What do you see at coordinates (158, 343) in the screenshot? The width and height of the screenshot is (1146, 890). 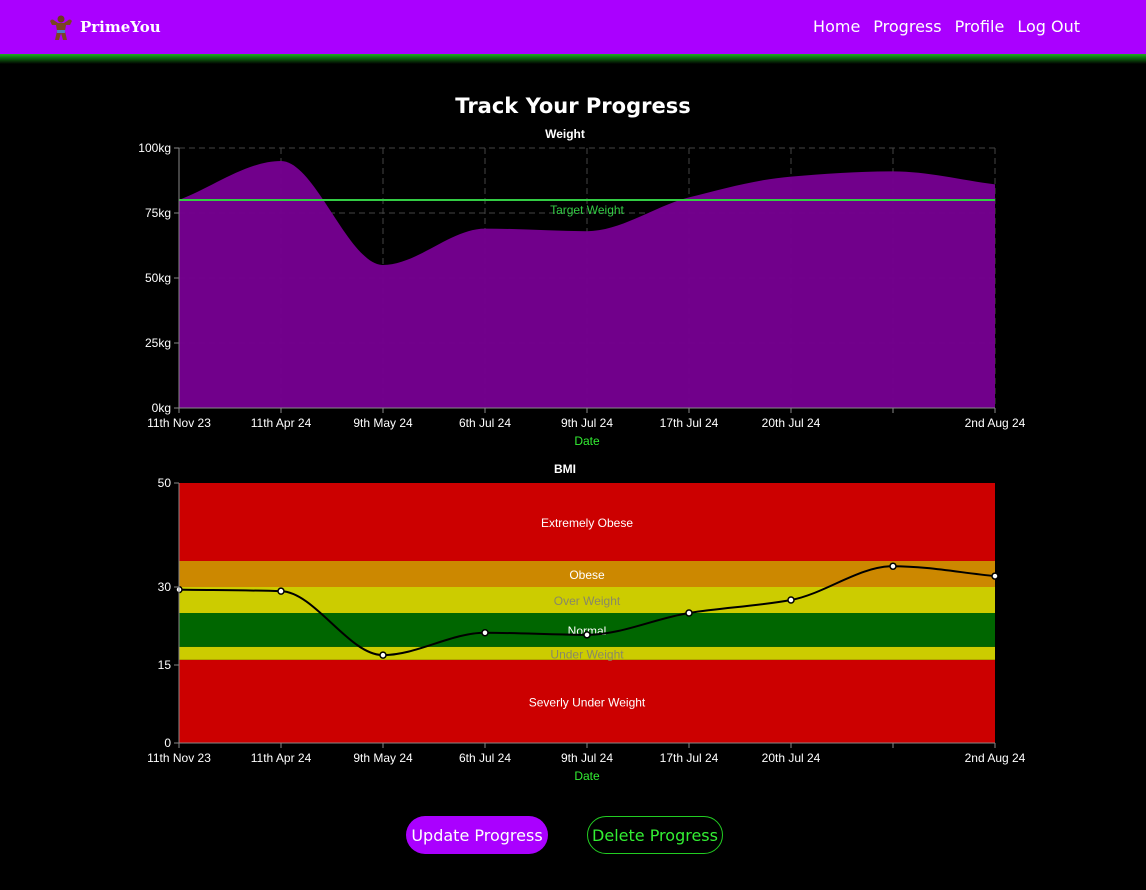 I see `weight-y-tick-label: 25kg` at bounding box center [158, 343].